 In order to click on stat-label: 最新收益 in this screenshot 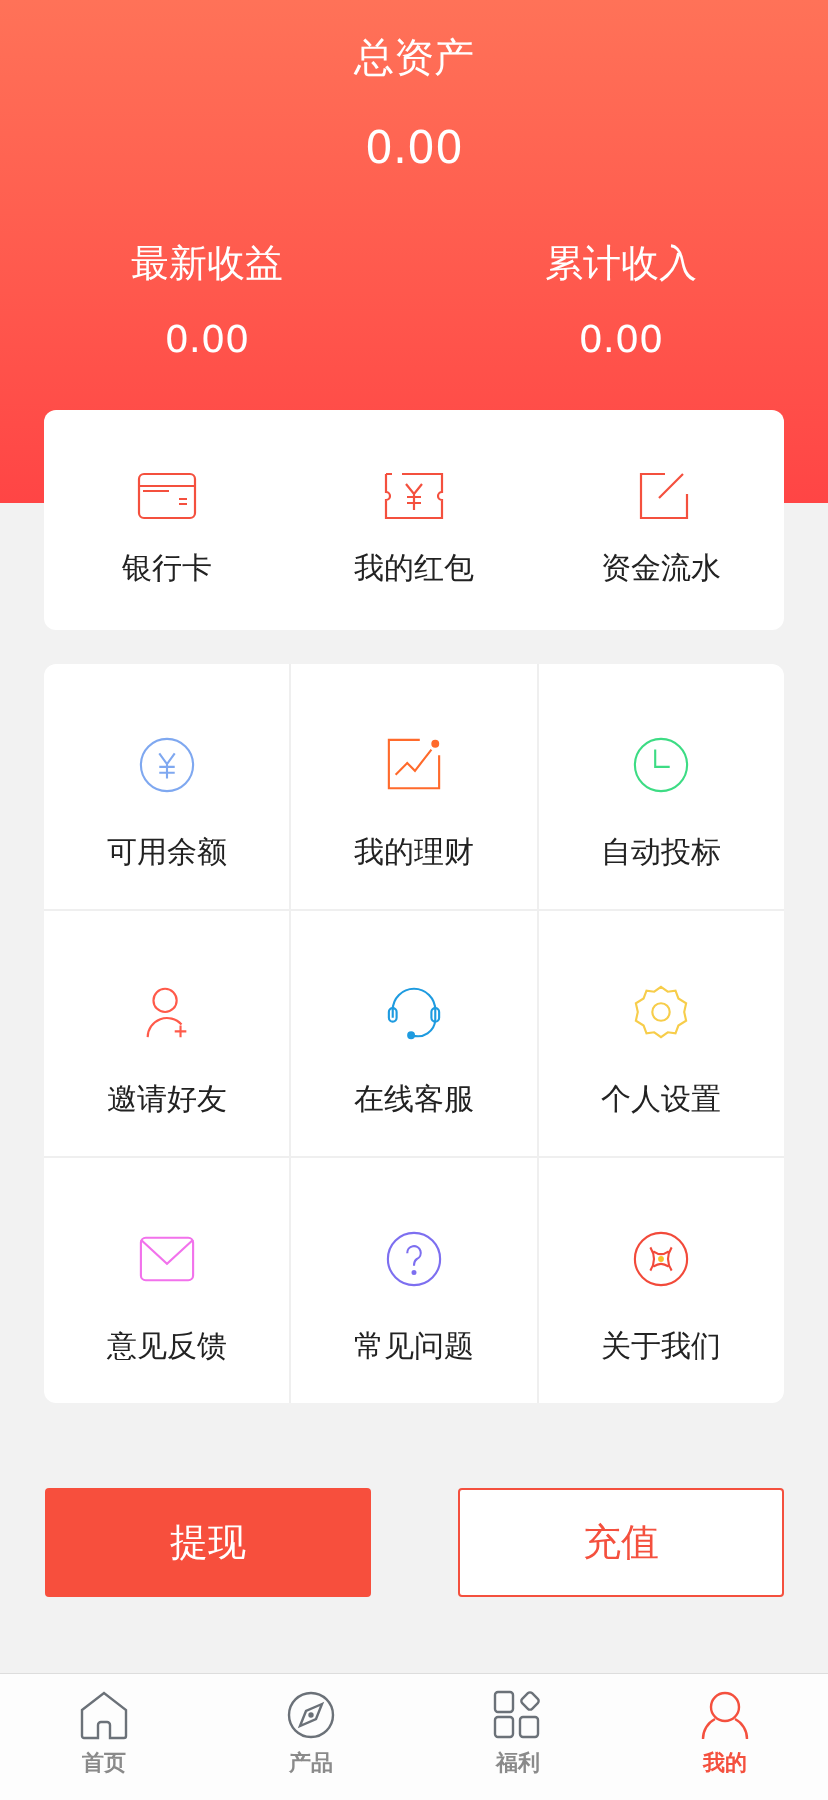, I will do `click(207, 263)`.